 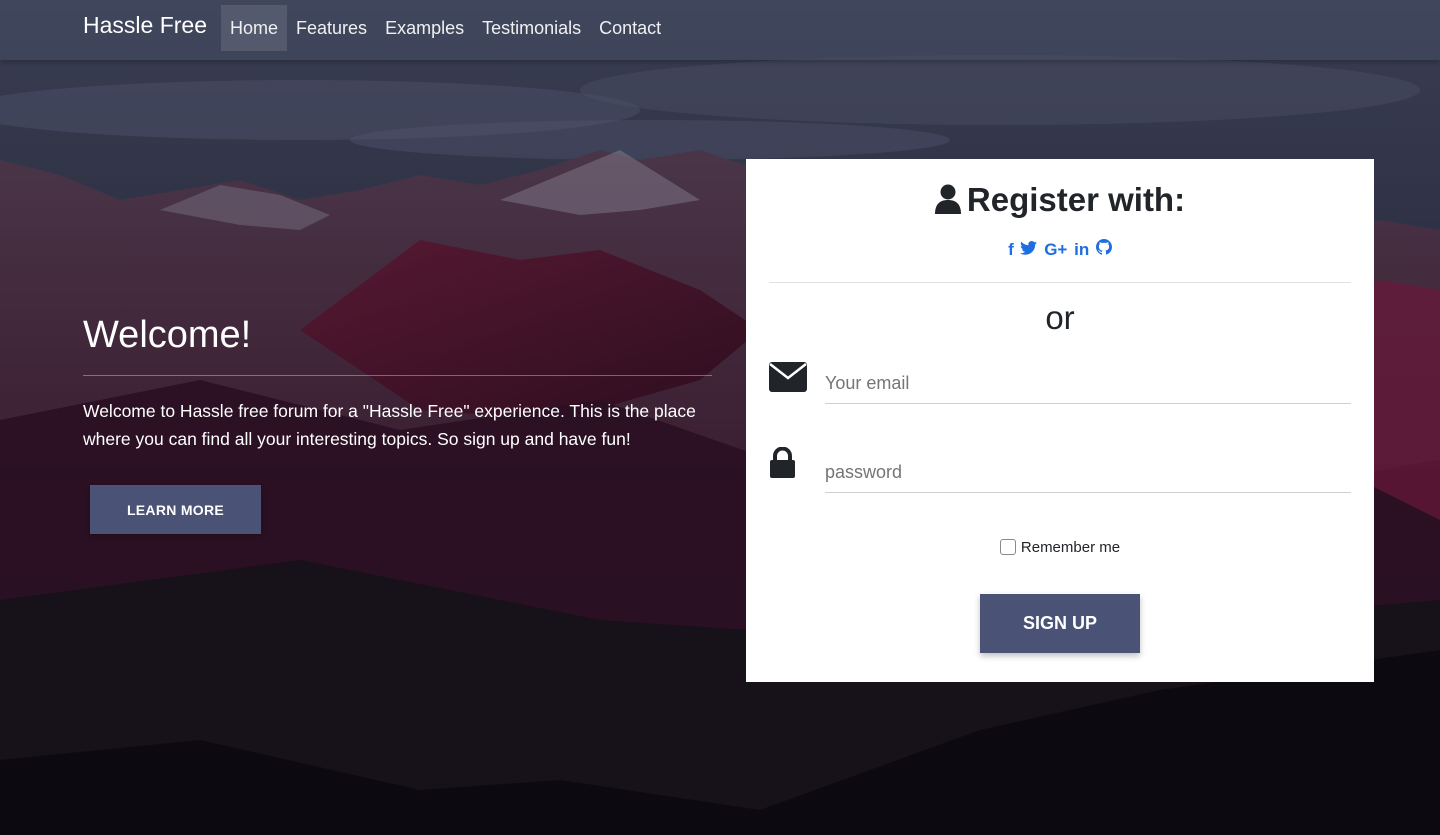 What do you see at coordinates (1060, 282) in the screenshot?
I see `card-divider` at bounding box center [1060, 282].